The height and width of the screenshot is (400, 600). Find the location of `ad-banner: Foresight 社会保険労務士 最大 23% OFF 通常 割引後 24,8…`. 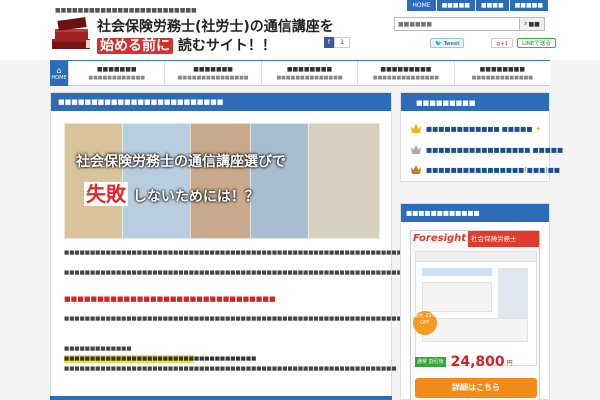

ad-banner: Foresight 社会保険労務士 最大 23% OFF 通常 割引後 24,8… is located at coordinates (475, 315).